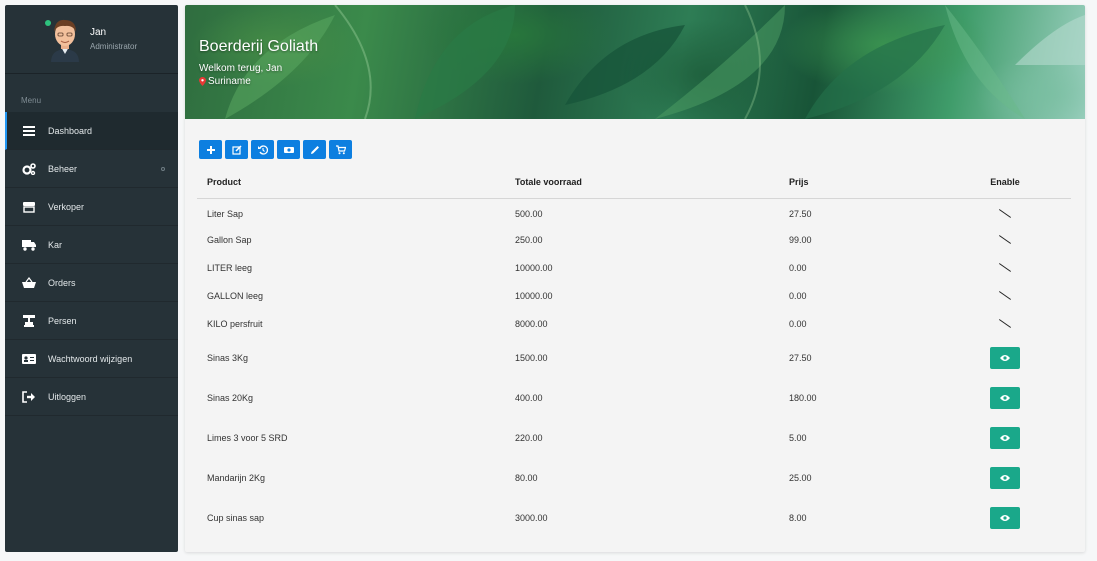 The width and height of the screenshot is (1097, 561). What do you see at coordinates (800, 214) in the screenshot?
I see `price-cell: 27.50` at bounding box center [800, 214].